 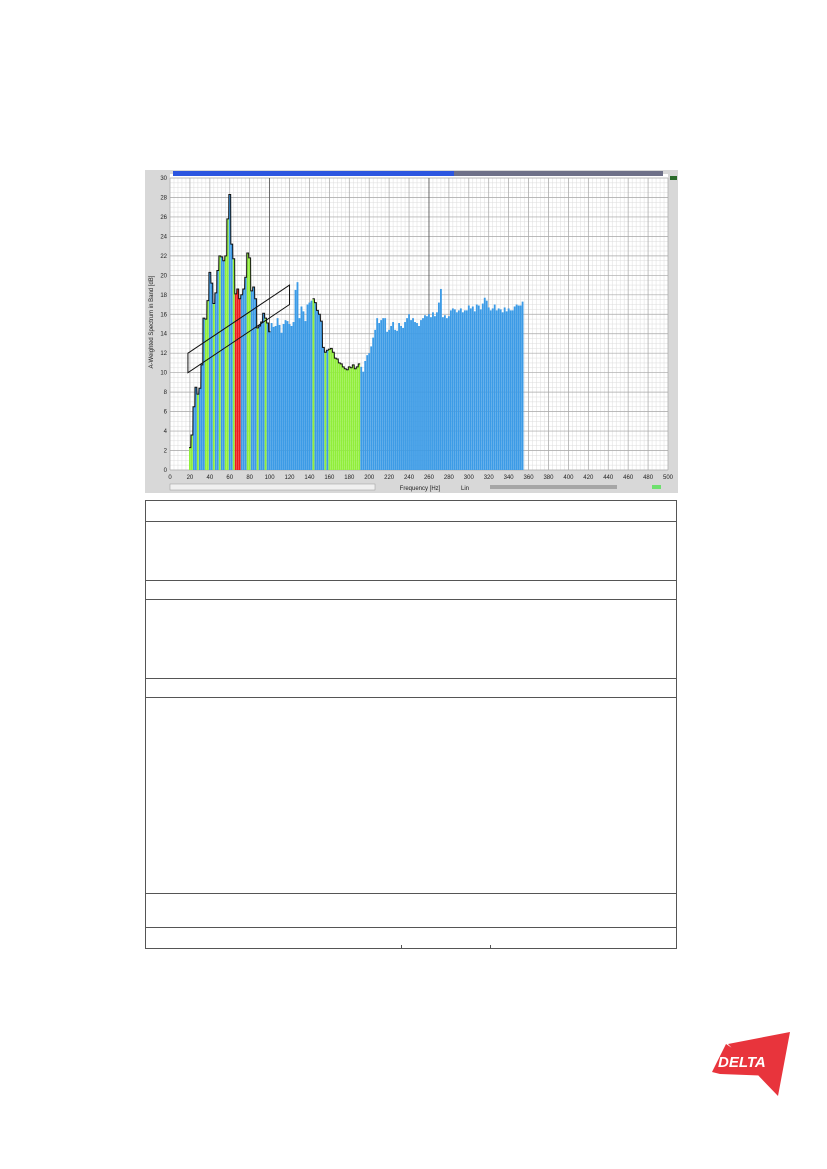 I want to click on x-tick-label: 140, so click(x=309, y=478).